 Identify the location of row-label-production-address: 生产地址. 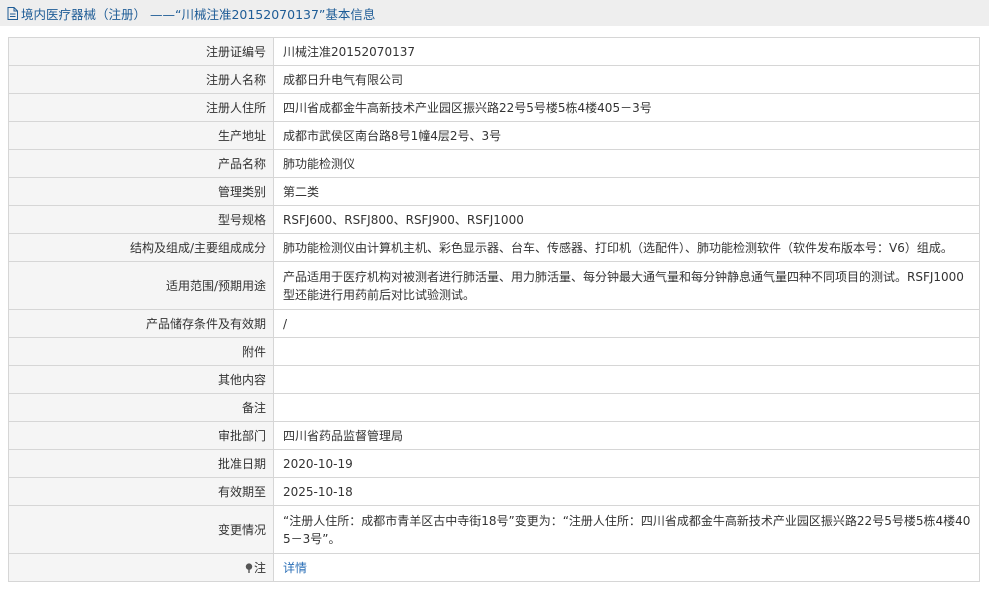
(141, 135).